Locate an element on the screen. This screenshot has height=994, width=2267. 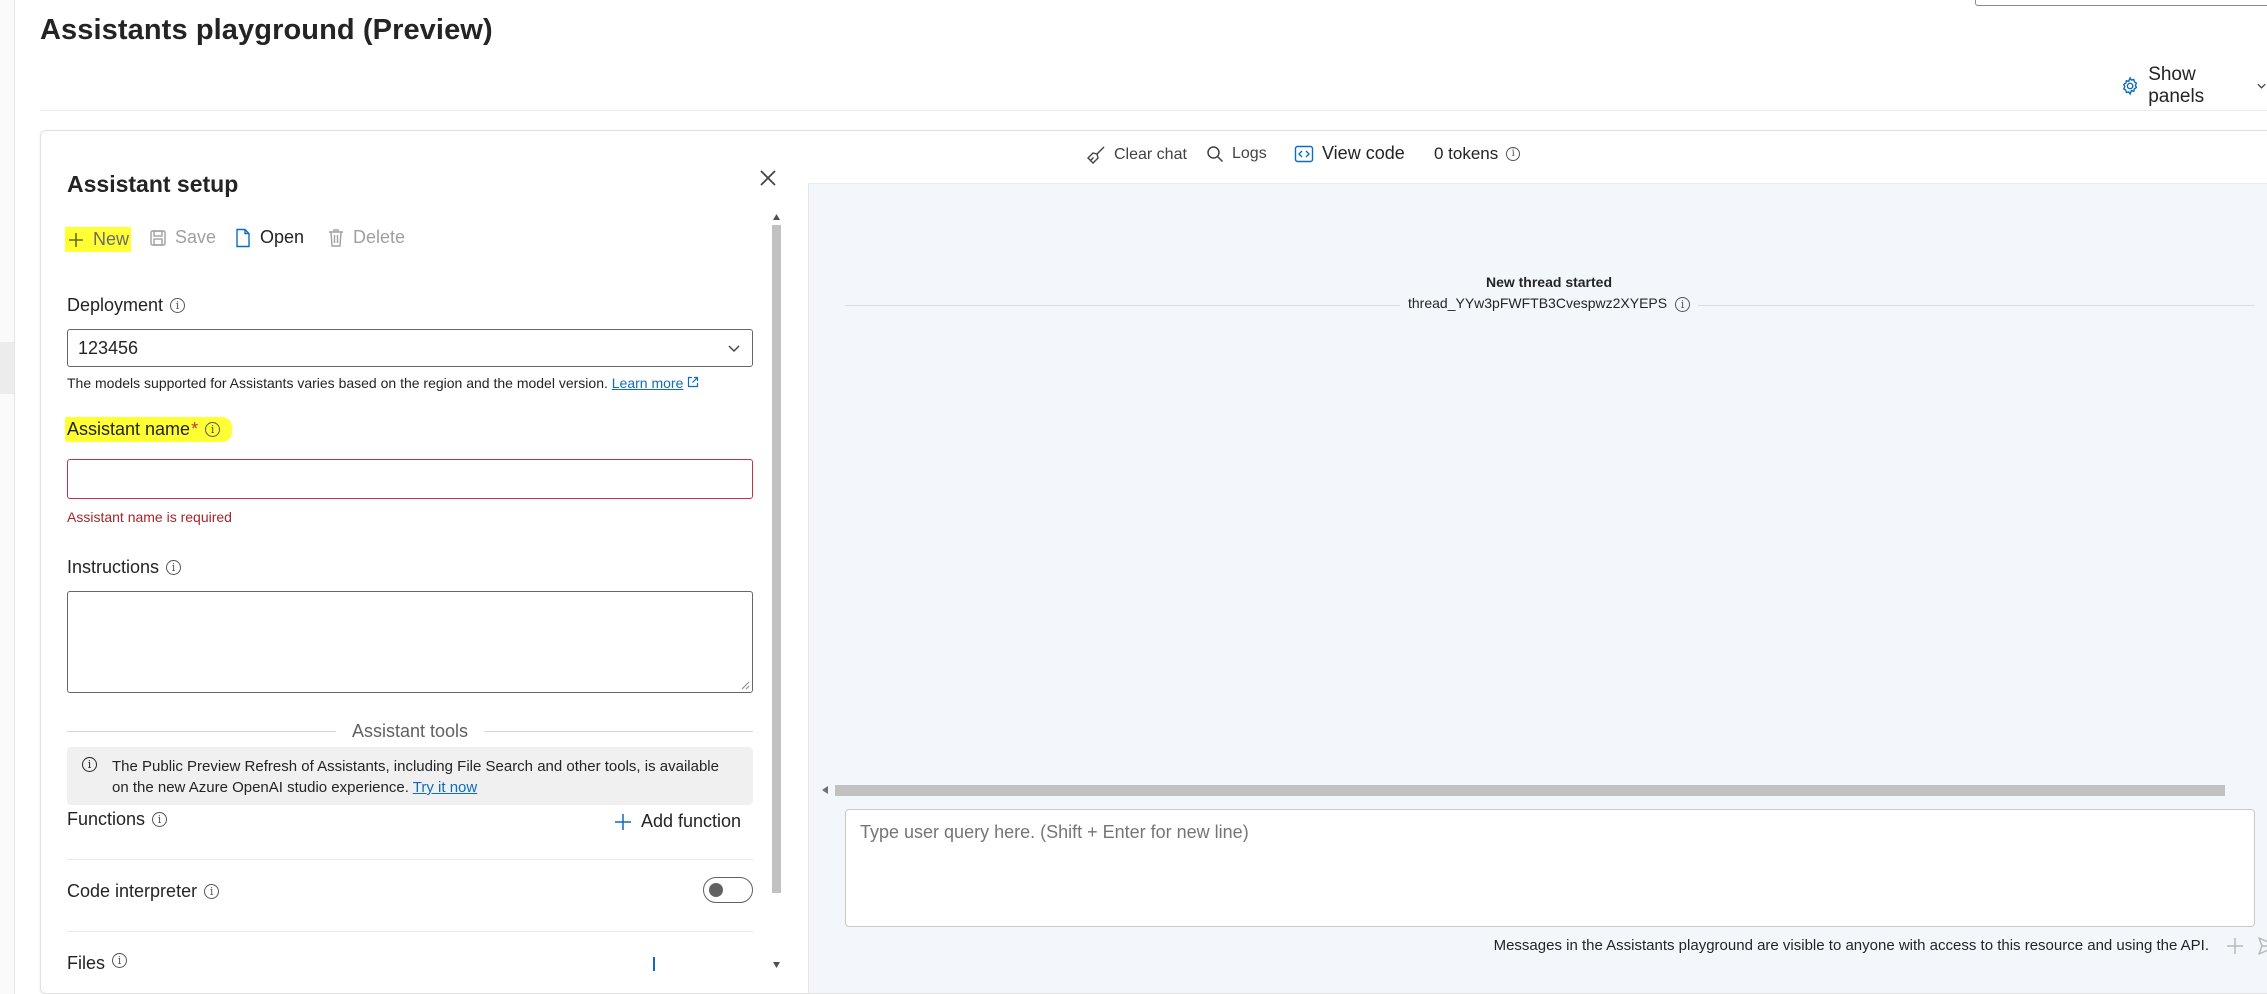
search-icon is located at coordinates (1215, 154).